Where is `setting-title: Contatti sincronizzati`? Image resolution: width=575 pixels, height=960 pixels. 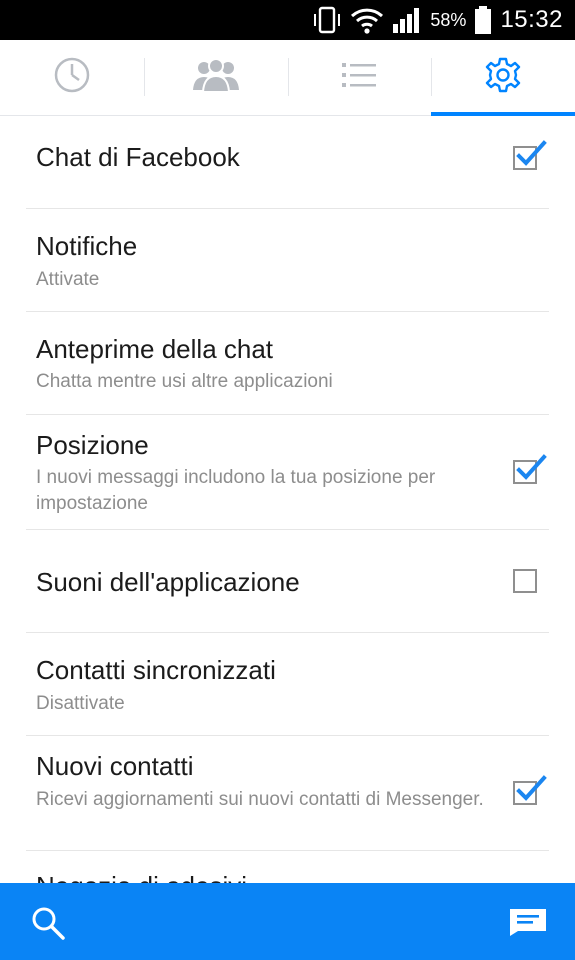 setting-title: Contatti sincronizzati is located at coordinates (156, 670).